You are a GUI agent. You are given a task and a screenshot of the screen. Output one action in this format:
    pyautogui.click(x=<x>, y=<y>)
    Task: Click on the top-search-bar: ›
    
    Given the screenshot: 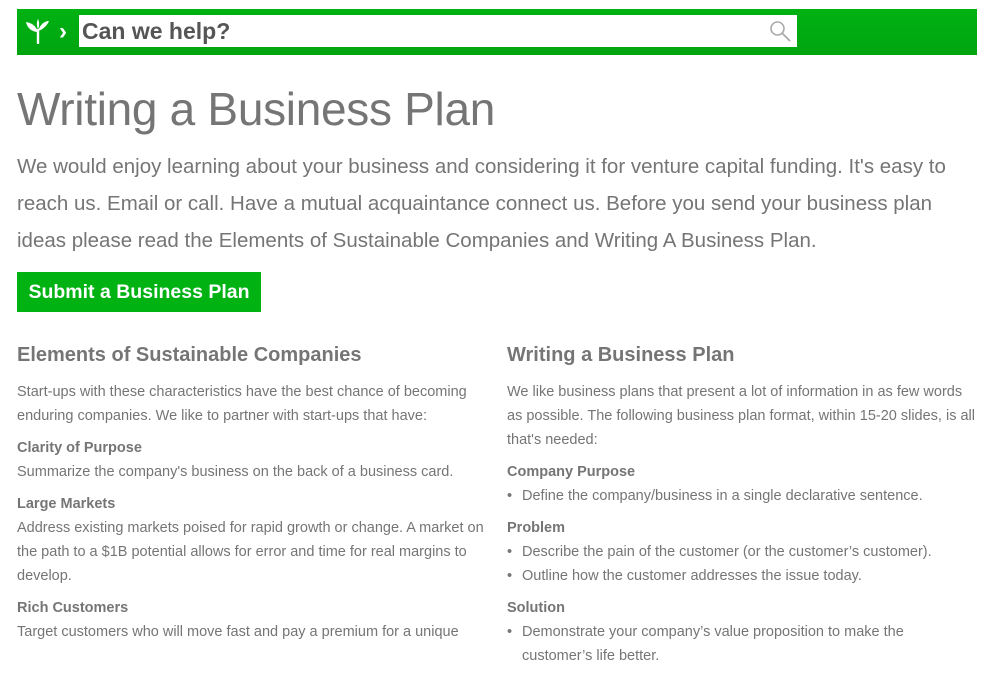 What is the action you would take?
    pyautogui.click(x=497, y=32)
    